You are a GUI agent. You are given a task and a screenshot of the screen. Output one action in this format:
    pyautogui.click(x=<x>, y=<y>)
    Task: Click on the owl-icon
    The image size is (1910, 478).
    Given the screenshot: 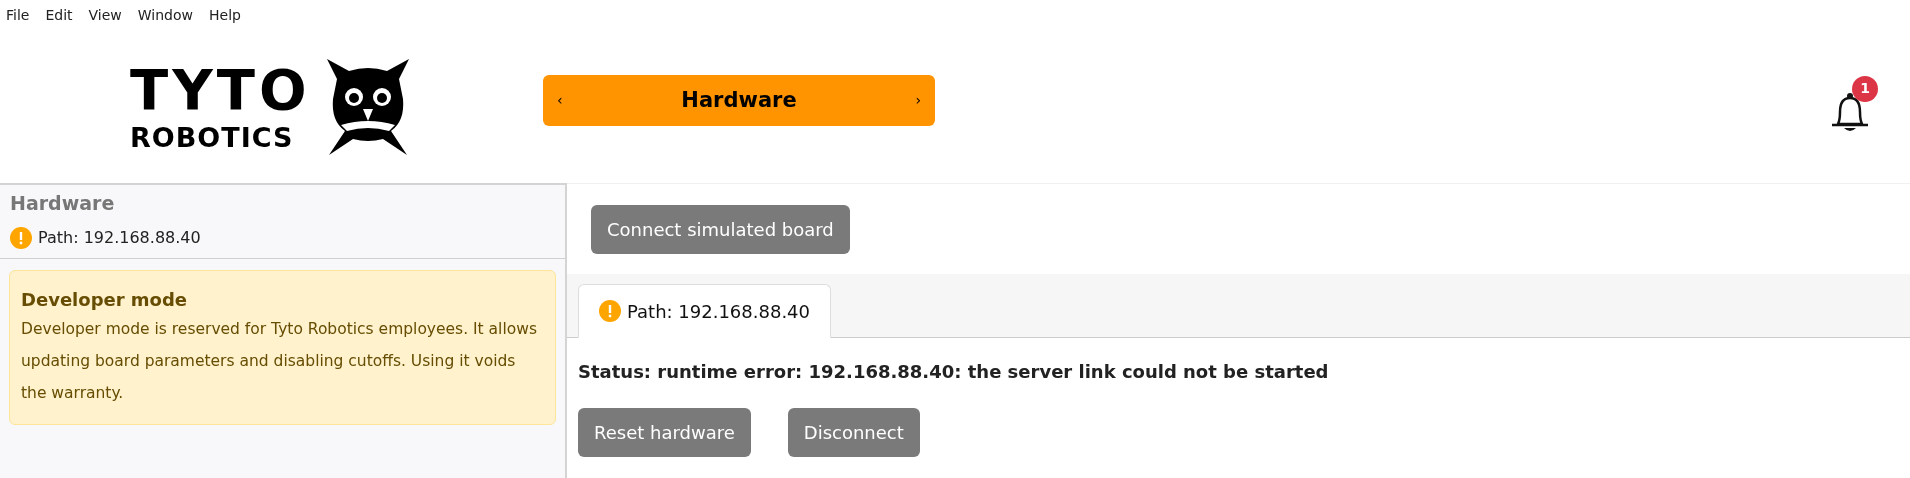 What is the action you would take?
    pyautogui.click(x=367, y=106)
    